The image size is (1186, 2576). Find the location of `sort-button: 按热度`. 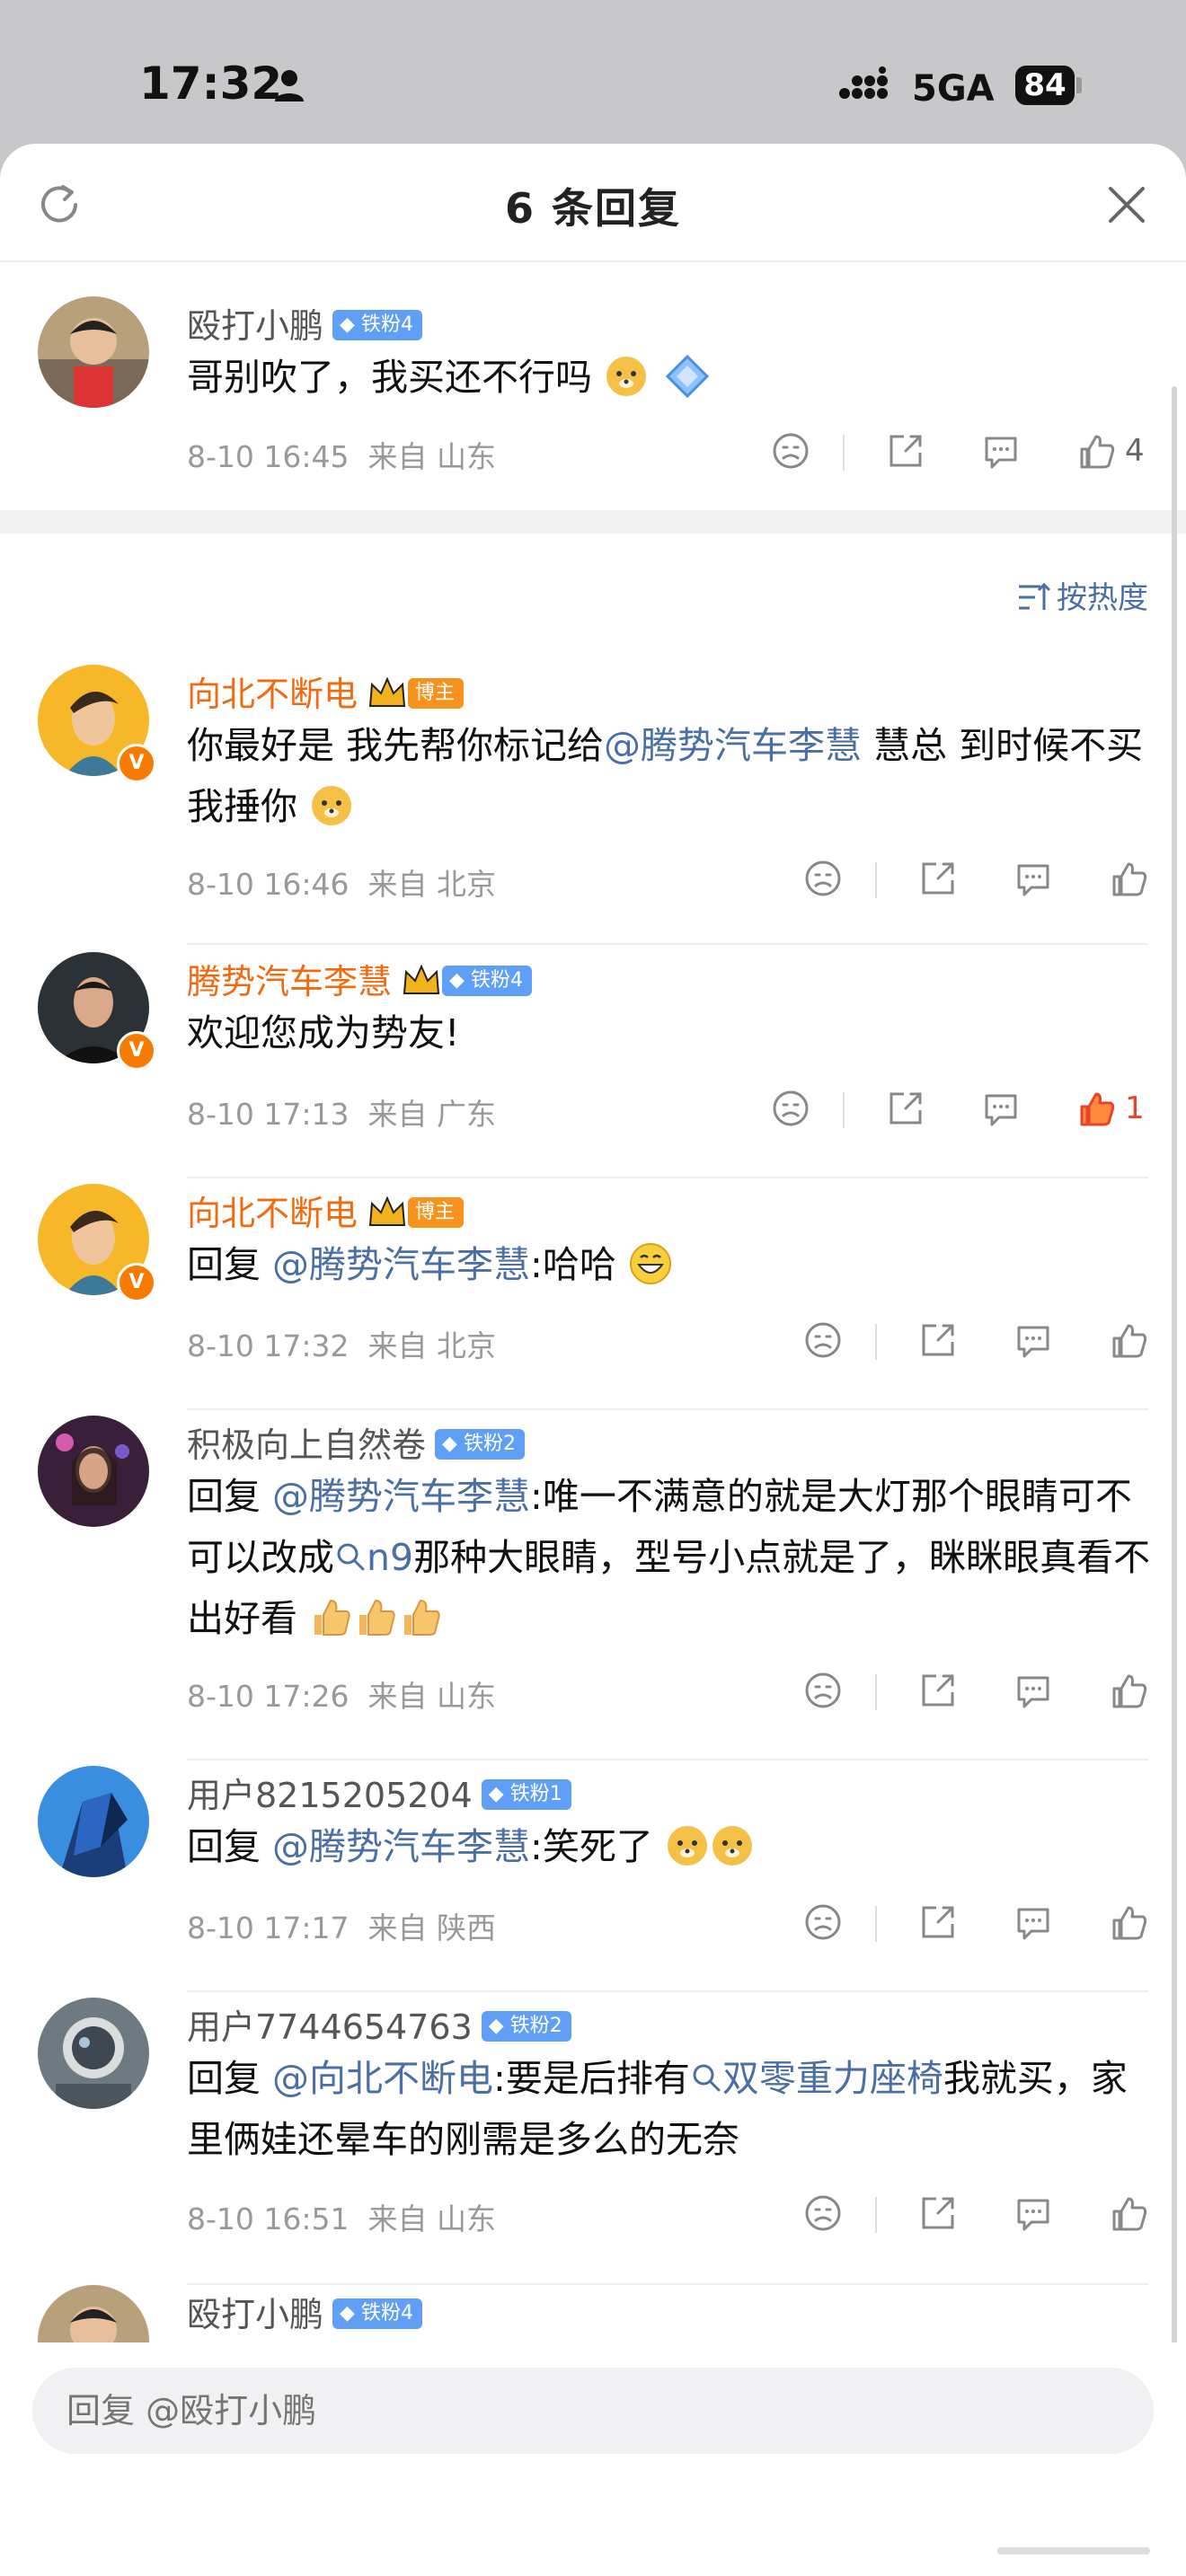

sort-button: 按热度 is located at coordinates (1082, 595).